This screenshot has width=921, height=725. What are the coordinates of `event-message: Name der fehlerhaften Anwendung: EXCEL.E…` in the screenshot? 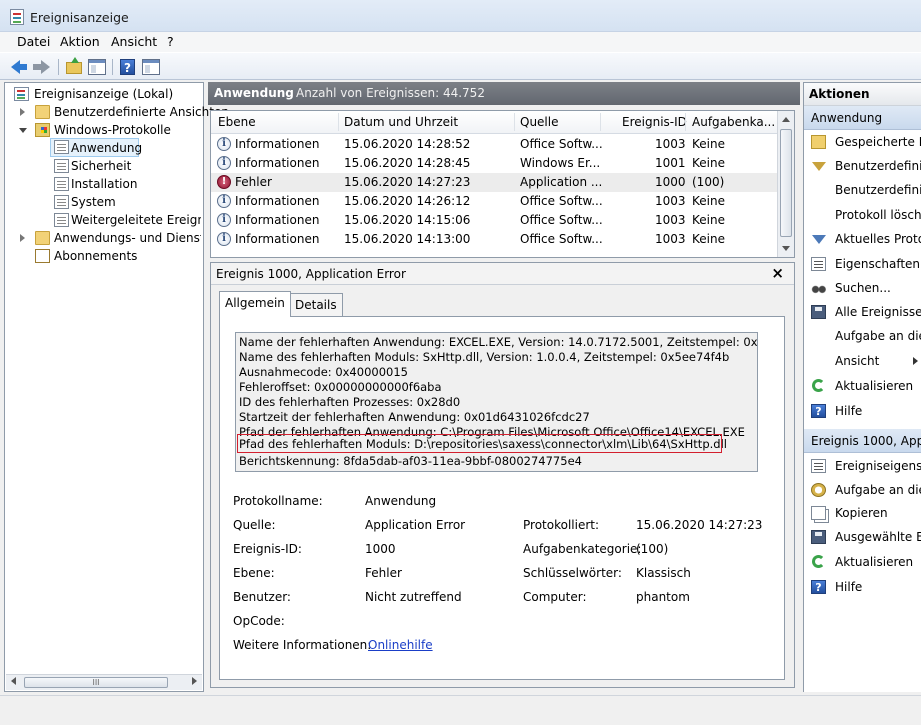 It's located at (496, 402).